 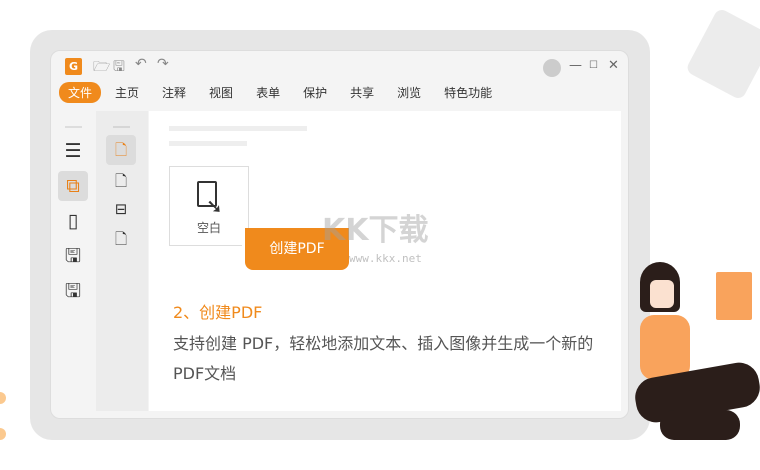 What do you see at coordinates (127, 92) in the screenshot?
I see `menu-home: 主页` at bounding box center [127, 92].